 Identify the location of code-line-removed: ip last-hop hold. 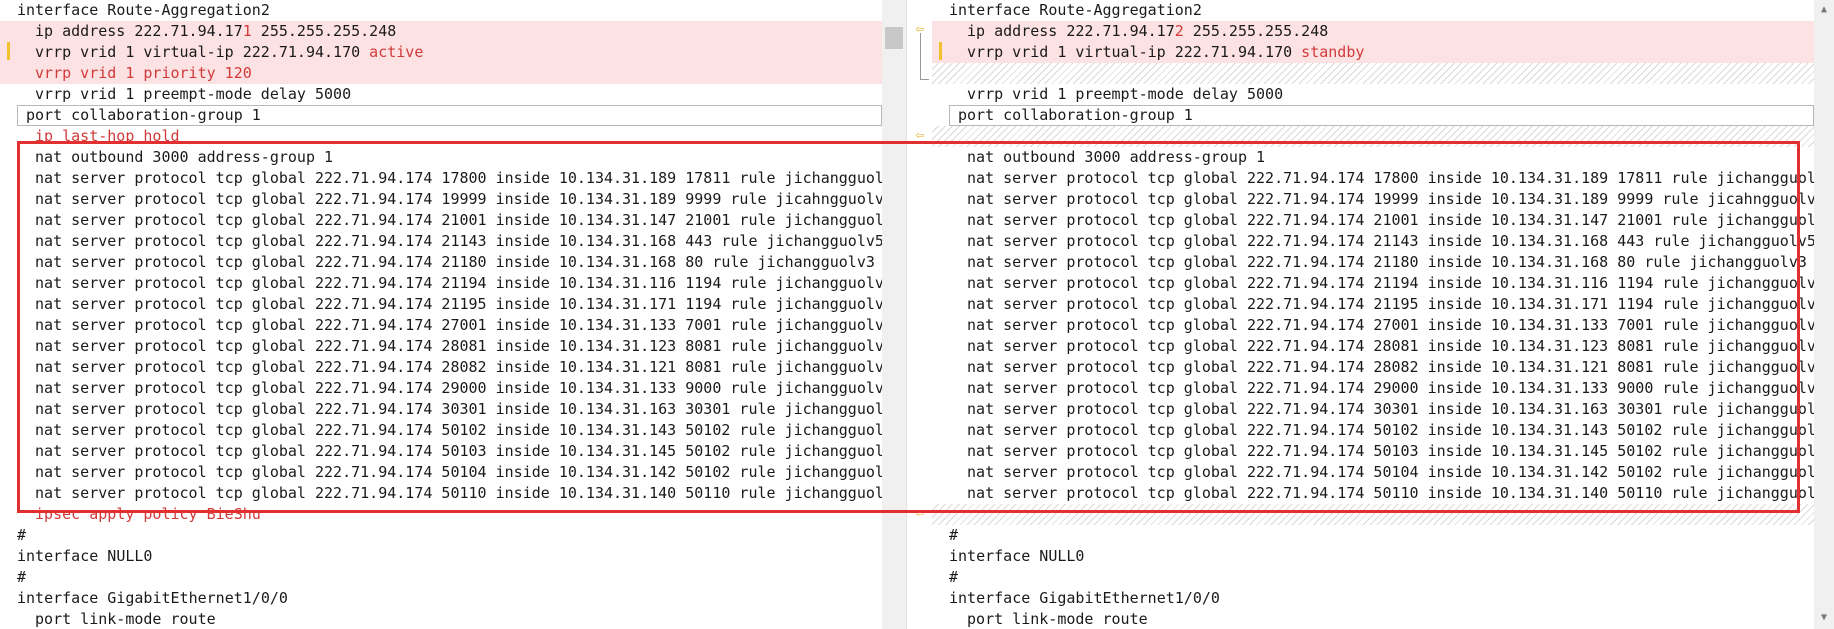
(103, 136).